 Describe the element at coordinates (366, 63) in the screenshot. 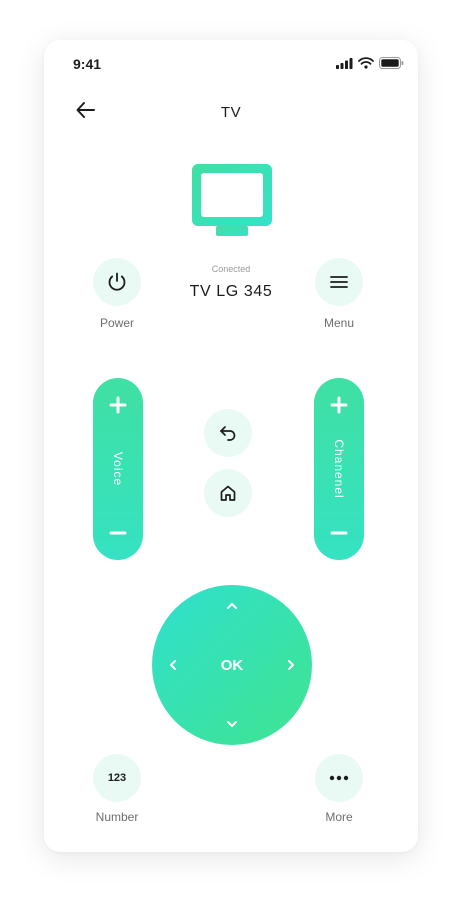

I see `wifi-icon` at that location.